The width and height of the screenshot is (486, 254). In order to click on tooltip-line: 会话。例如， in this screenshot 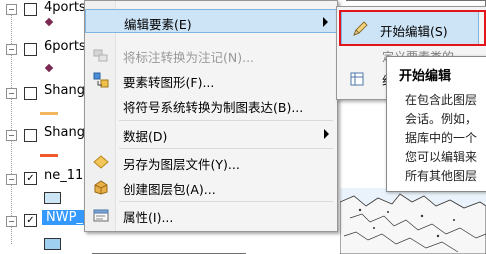, I will do `click(441, 119)`.